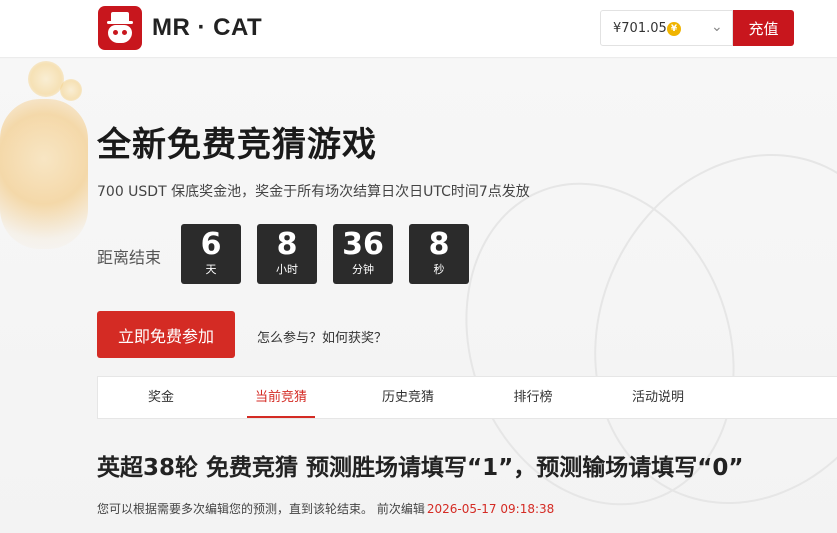  What do you see at coordinates (533, 397) in the screenshot?
I see `tab-leaderboard: 排行榜` at bounding box center [533, 397].